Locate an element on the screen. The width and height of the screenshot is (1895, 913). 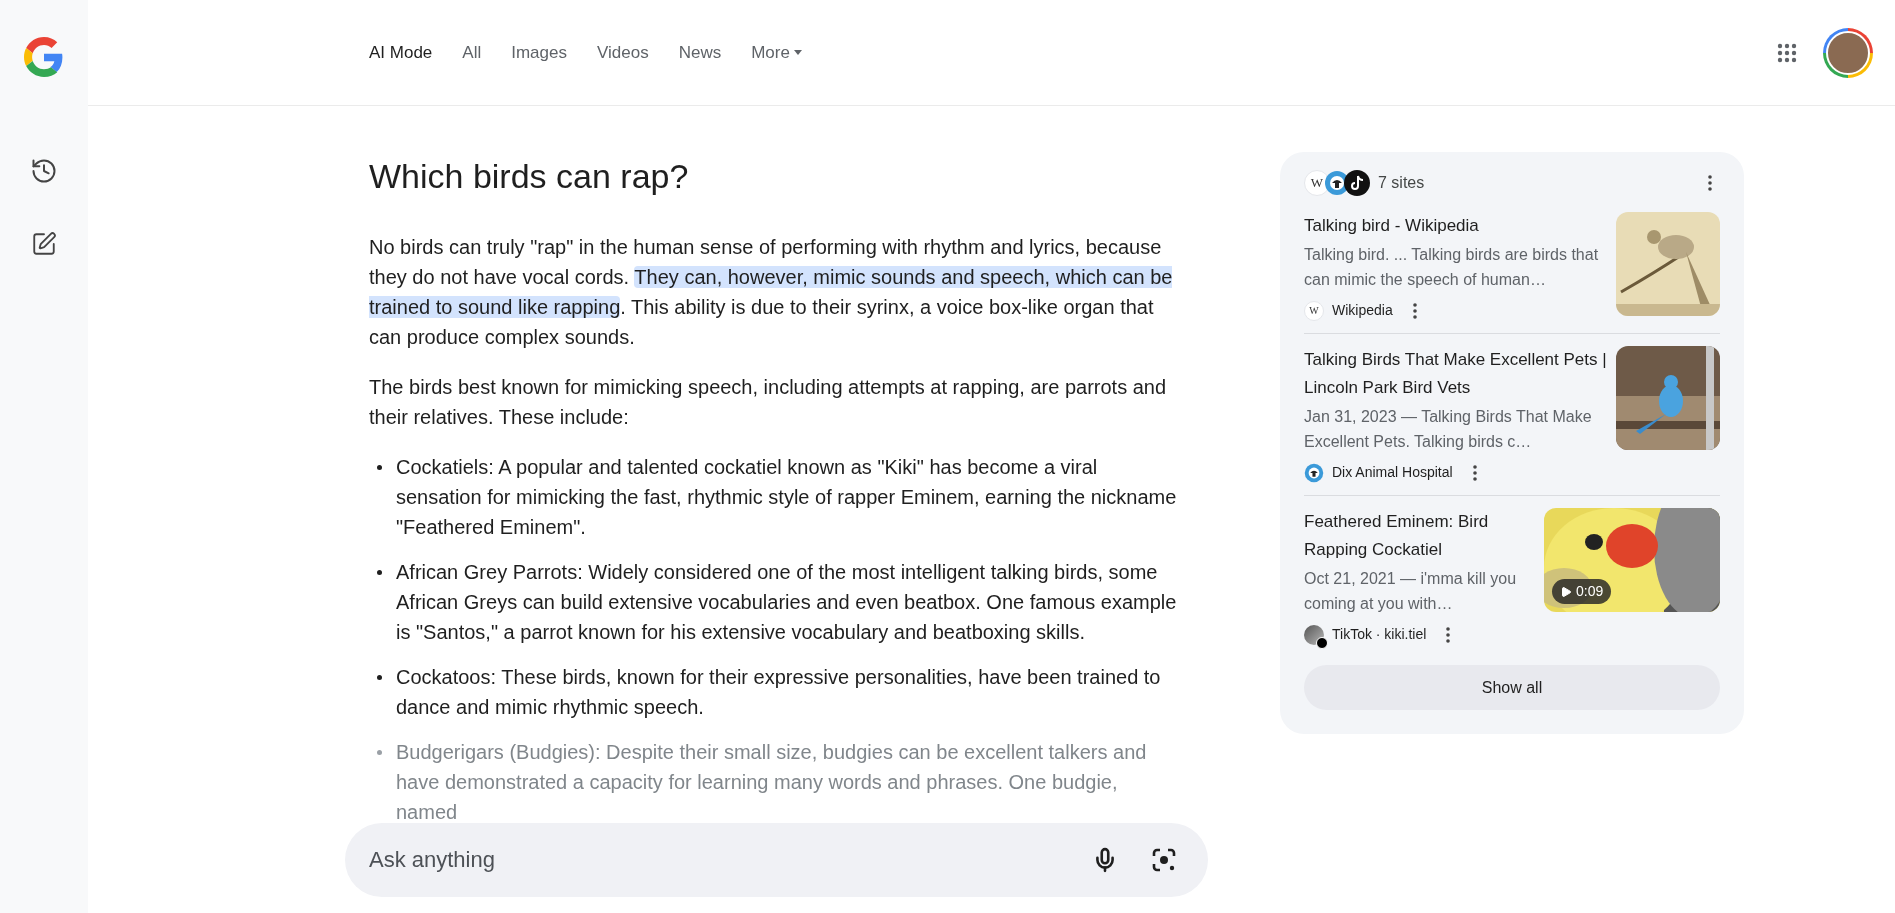
camera-search-icon is located at coordinates (1164, 860).